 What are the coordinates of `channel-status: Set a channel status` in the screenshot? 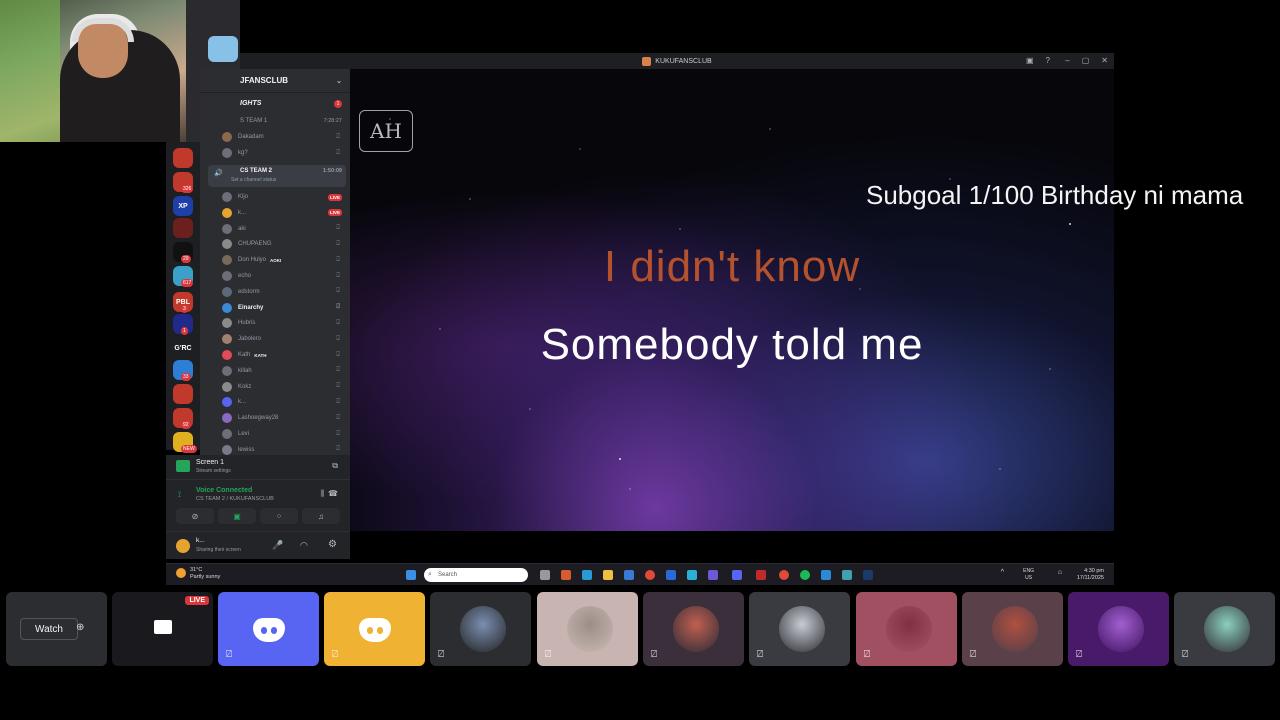 It's located at (253, 180).